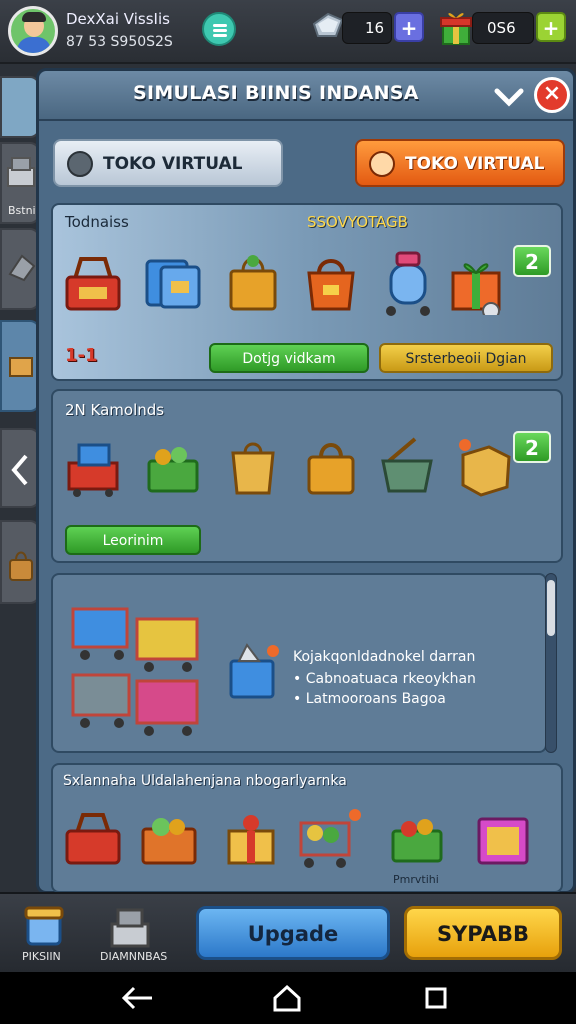 This screenshot has height=1024, width=576. Describe the element at coordinates (81, 355) in the screenshot. I see `stock-counter: 1-1` at that location.